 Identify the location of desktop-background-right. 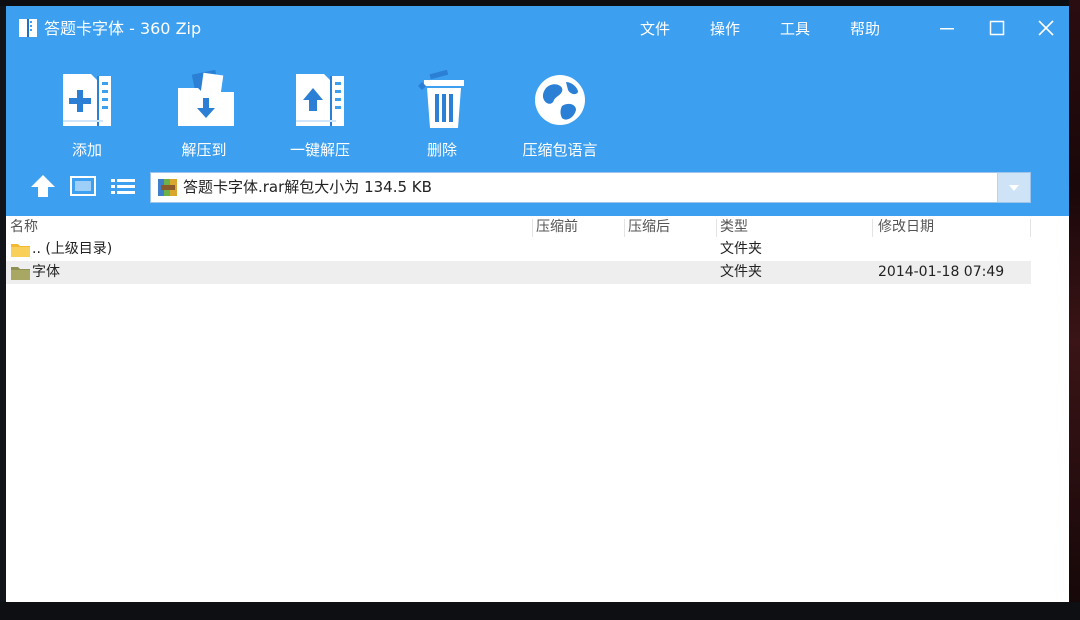
(1074, 310).